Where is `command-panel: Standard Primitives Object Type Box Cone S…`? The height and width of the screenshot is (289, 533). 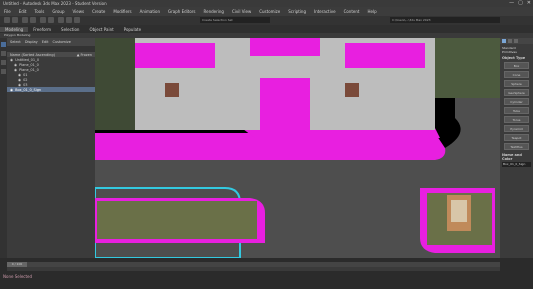
command-panel: Standard Primitives Object Type Box Cone S… is located at coordinates (516, 148).